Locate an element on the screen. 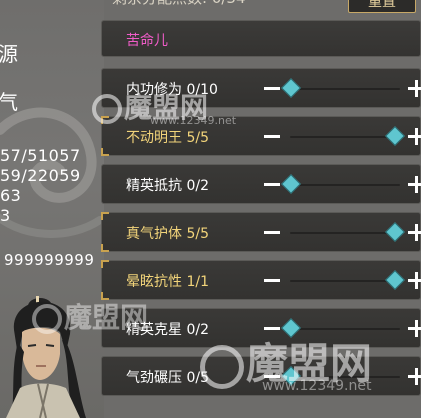 This screenshot has width=421, height=418. skill-row: 气劲碾压 0/5 is located at coordinates (261, 376).